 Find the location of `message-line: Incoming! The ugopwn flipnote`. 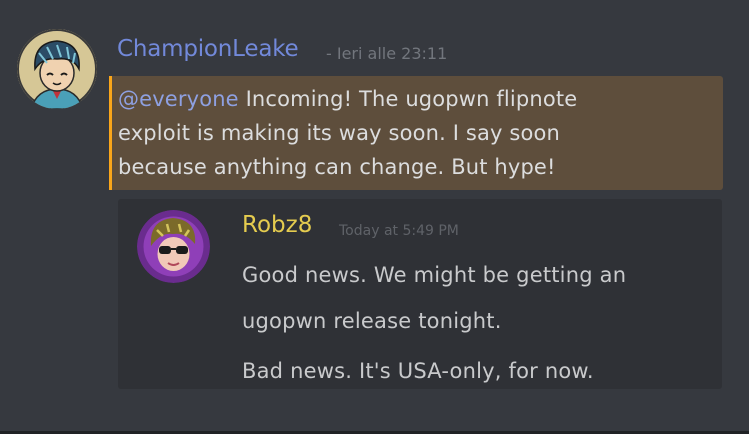

message-line: Incoming! The ugopwn flipnote is located at coordinates (408, 99).